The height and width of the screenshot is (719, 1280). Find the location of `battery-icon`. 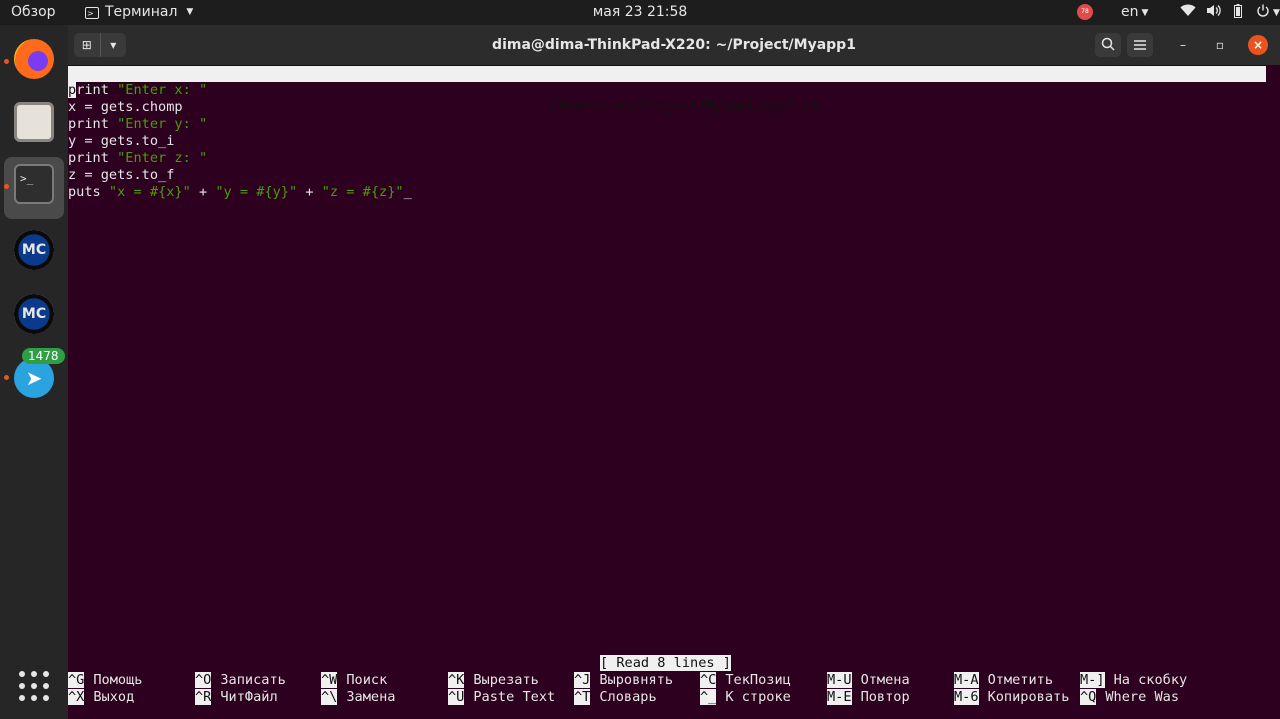

battery-icon is located at coordinates (1238, 12).